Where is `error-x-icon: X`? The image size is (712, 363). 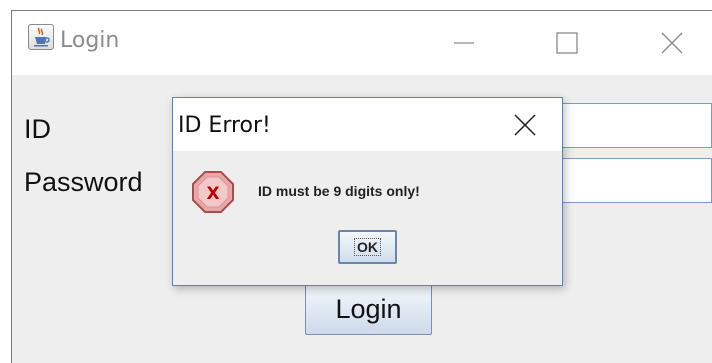 error-x-icon: X is located at coordinates (213, 194).